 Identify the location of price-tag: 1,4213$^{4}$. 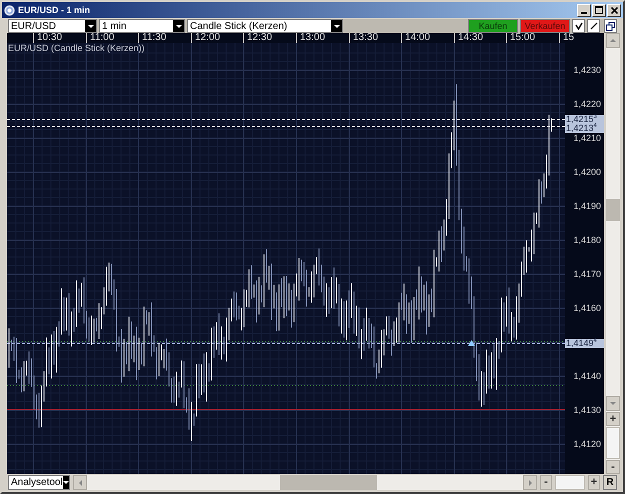
(584, 128).